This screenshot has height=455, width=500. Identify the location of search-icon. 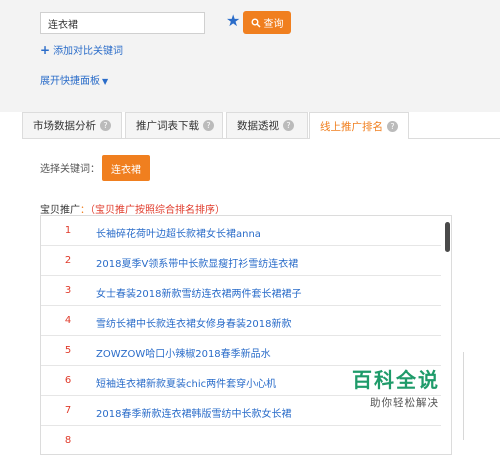
(256, 23).